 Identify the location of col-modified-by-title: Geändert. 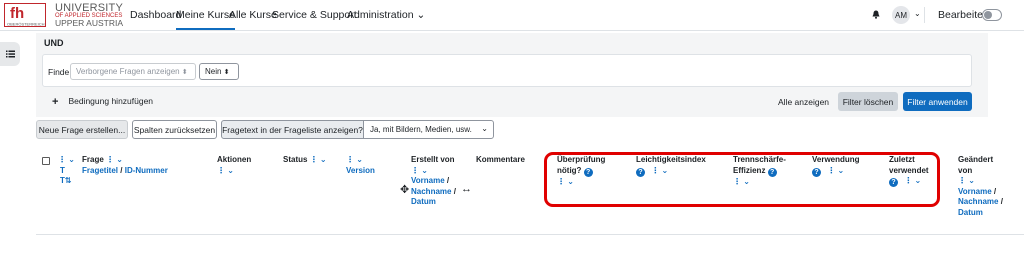
(976, 159).